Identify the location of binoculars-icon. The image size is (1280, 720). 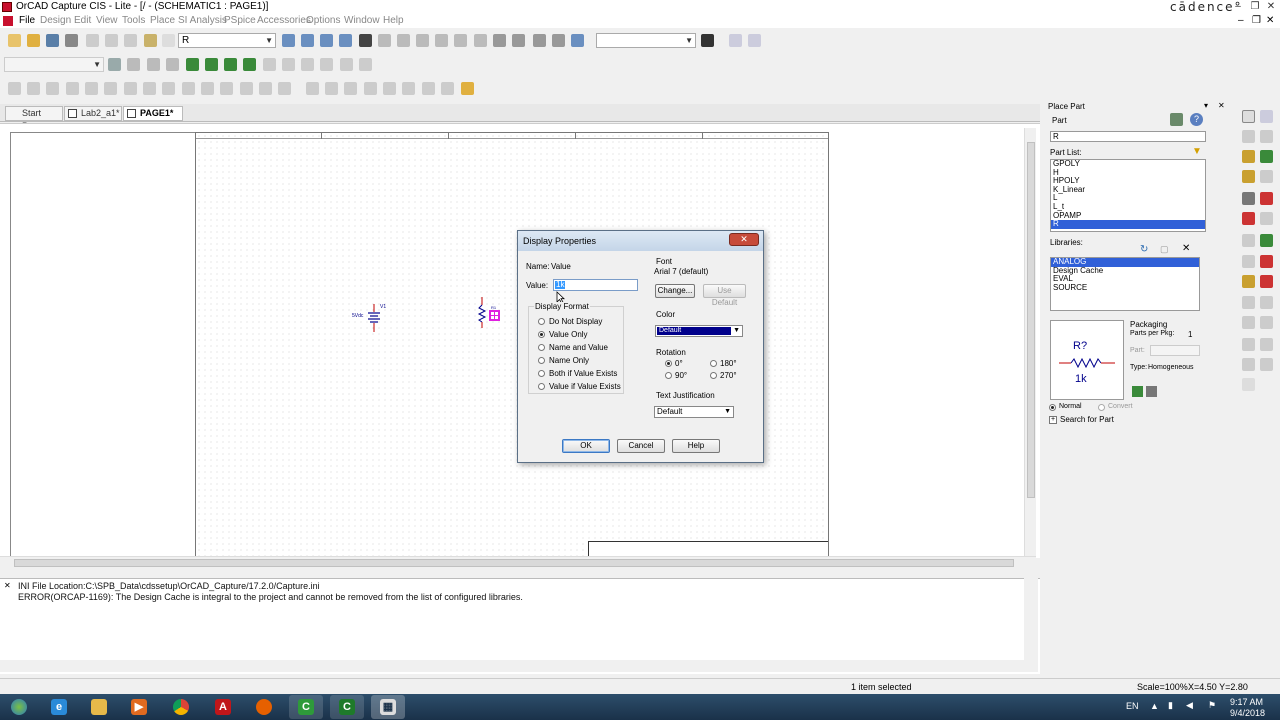
(707, 40).